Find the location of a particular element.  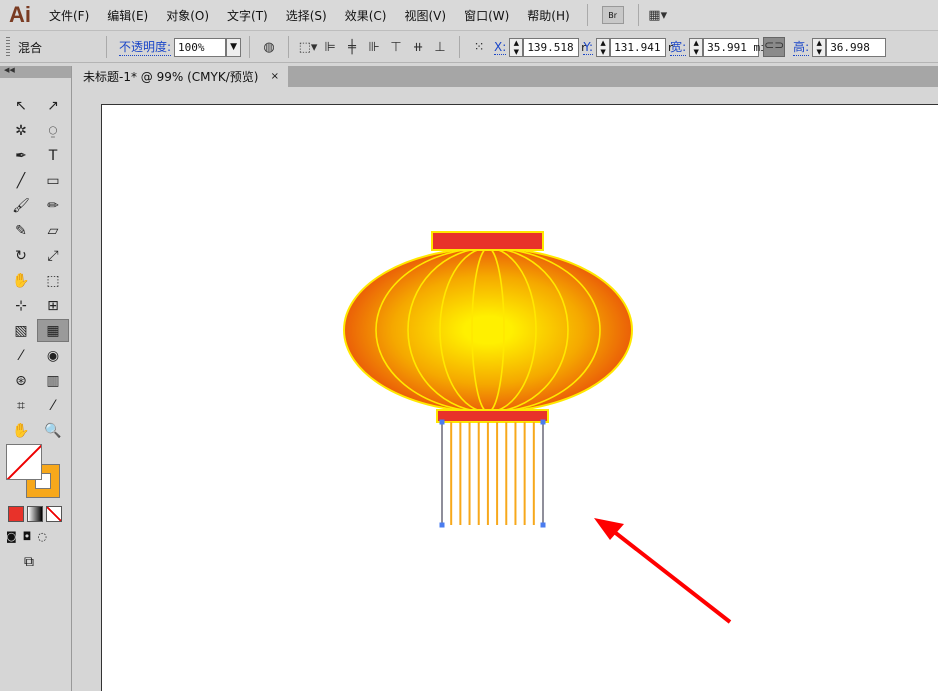

red-arrow-annotation is located at coordinates (663, 571).